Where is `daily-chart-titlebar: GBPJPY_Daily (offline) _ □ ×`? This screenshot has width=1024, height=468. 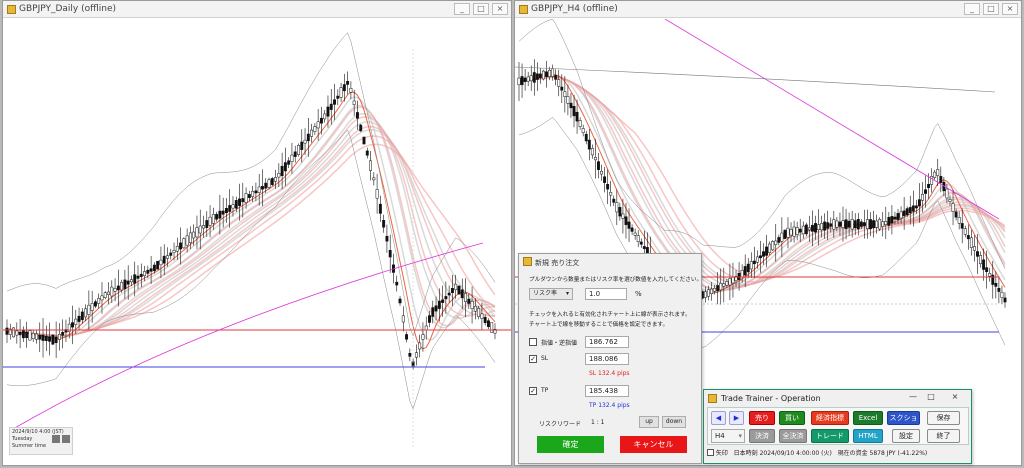 daily-chart-titlebar: GBPJPY_Daily (offline) _ □ × is located at coordinates (257, 9).